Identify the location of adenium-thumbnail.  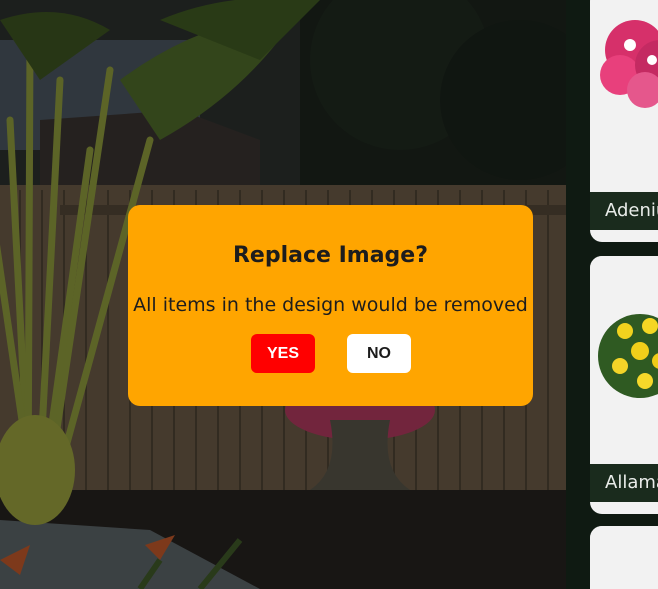
(624, 95).